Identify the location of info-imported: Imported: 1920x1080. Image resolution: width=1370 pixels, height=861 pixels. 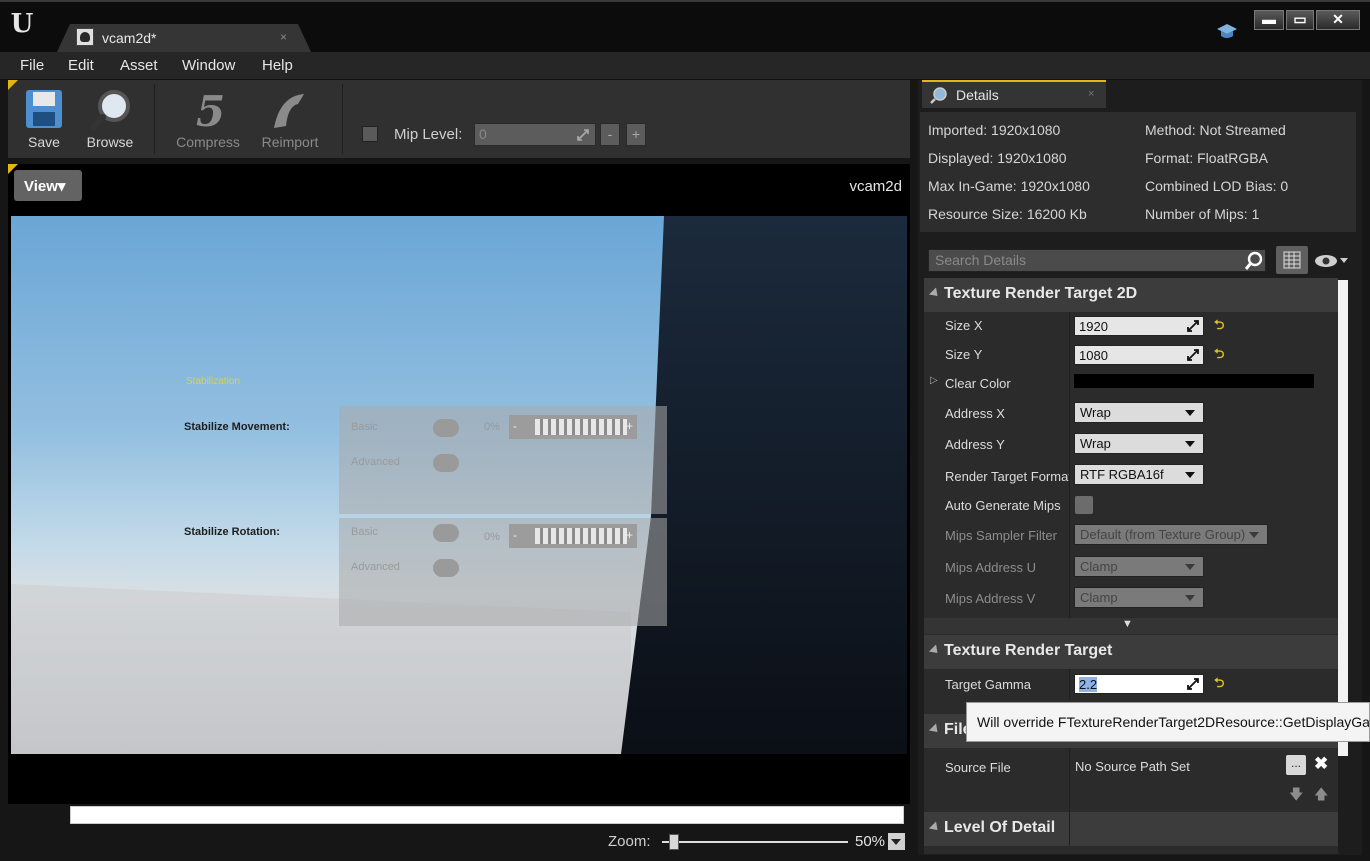
(994, 130).